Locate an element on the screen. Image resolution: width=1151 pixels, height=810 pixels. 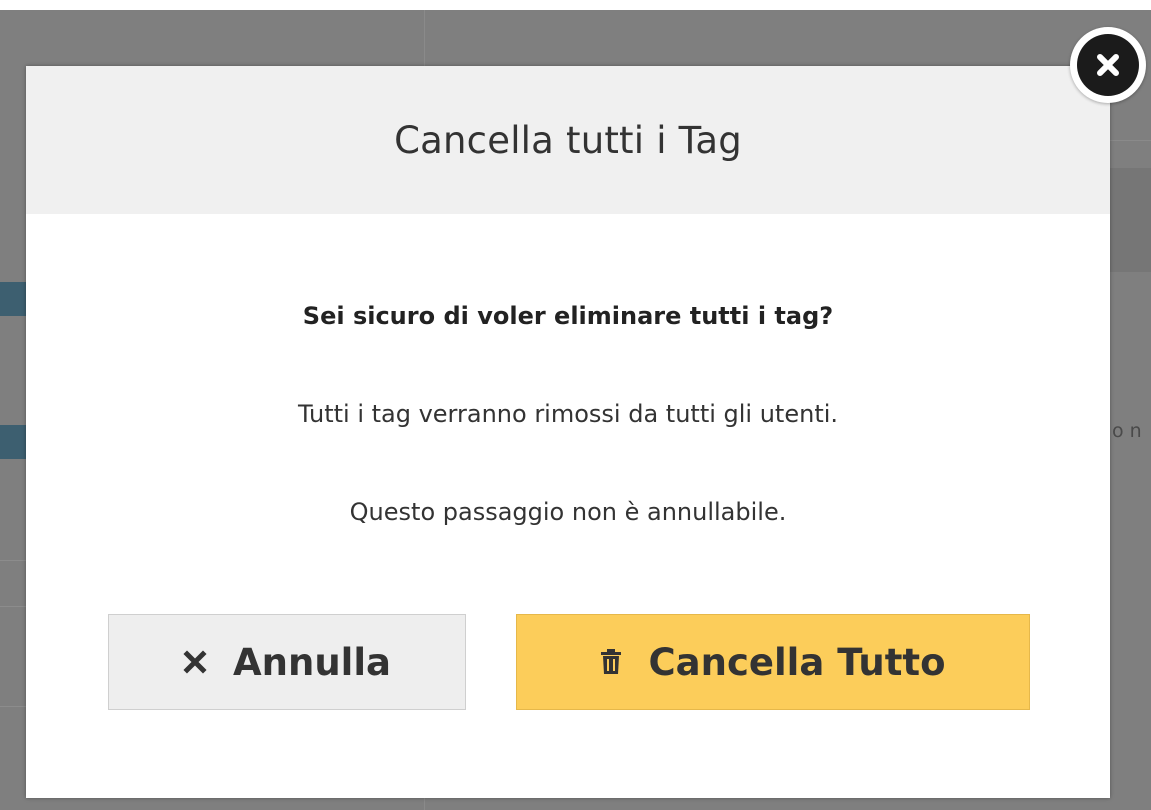
x-icon is located at coordinates (195, 662).